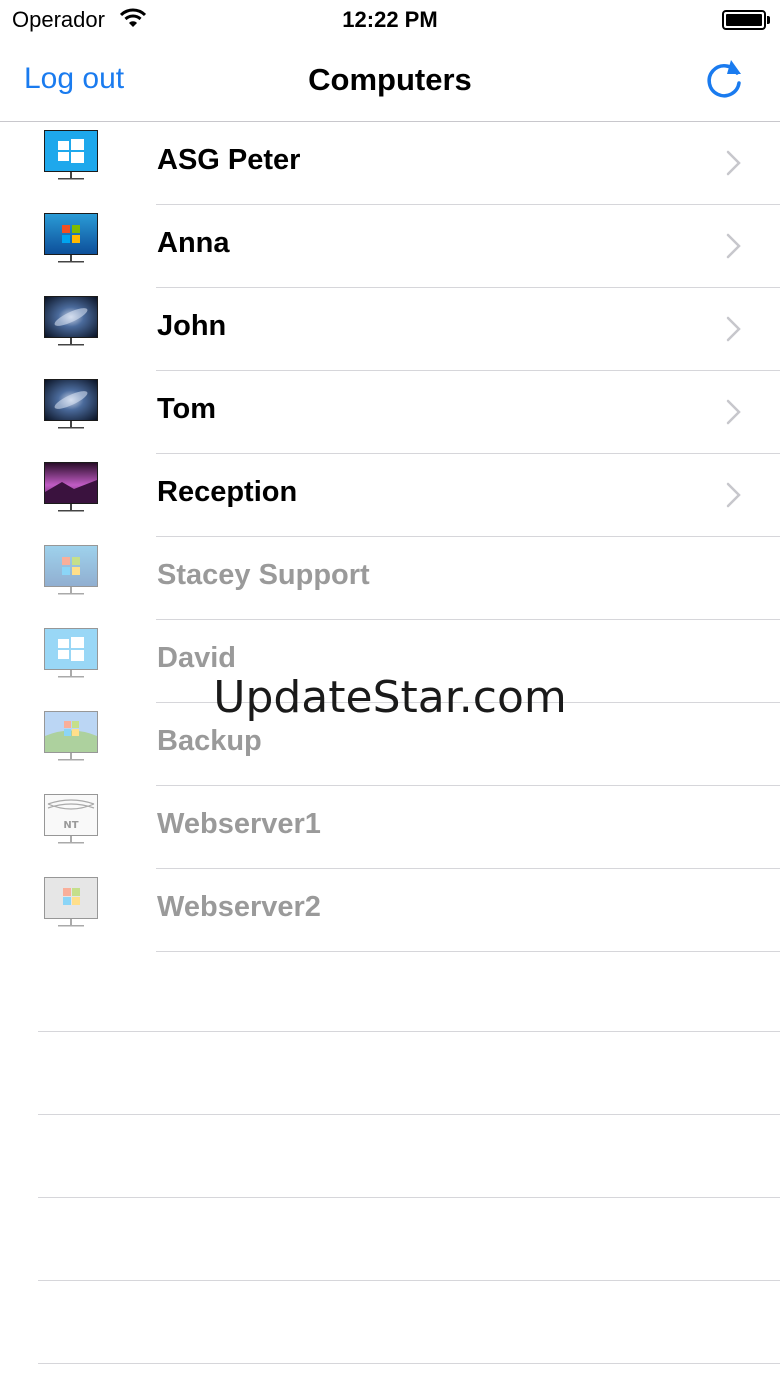  What do you see at coordinates (390, 578) in the screenshot?
I see `computer-row: Stacey Support` at bounding box center [390, 578].